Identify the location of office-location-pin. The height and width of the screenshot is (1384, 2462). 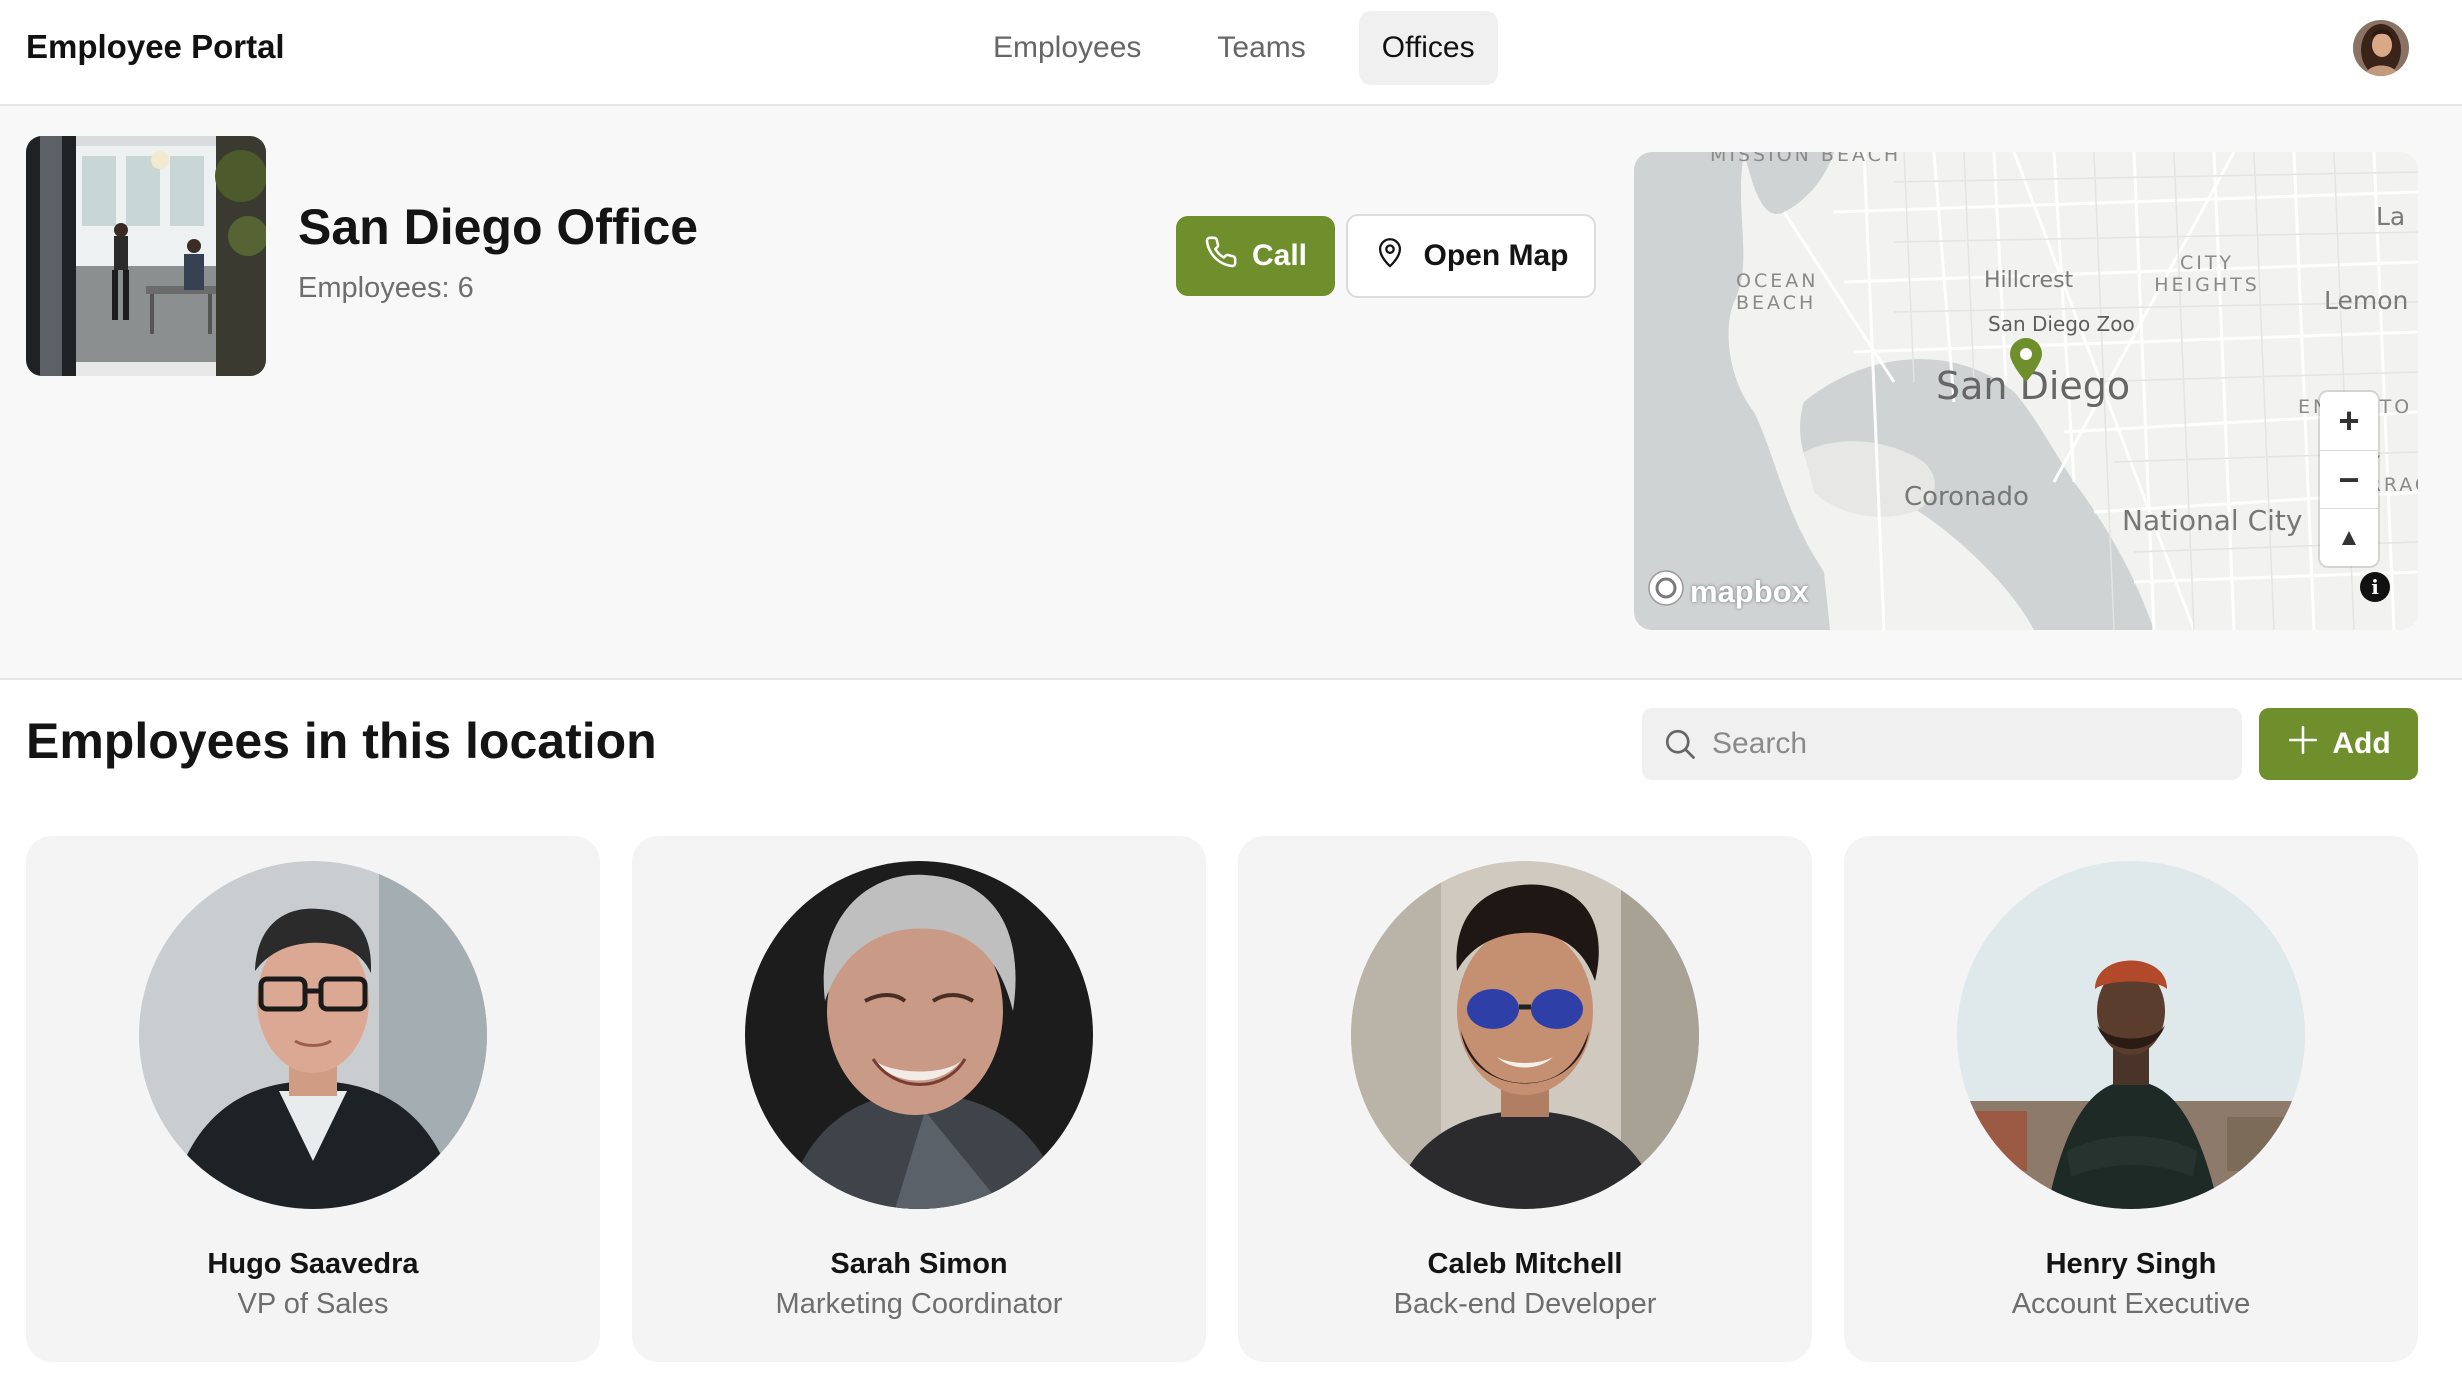
(2026, 362).